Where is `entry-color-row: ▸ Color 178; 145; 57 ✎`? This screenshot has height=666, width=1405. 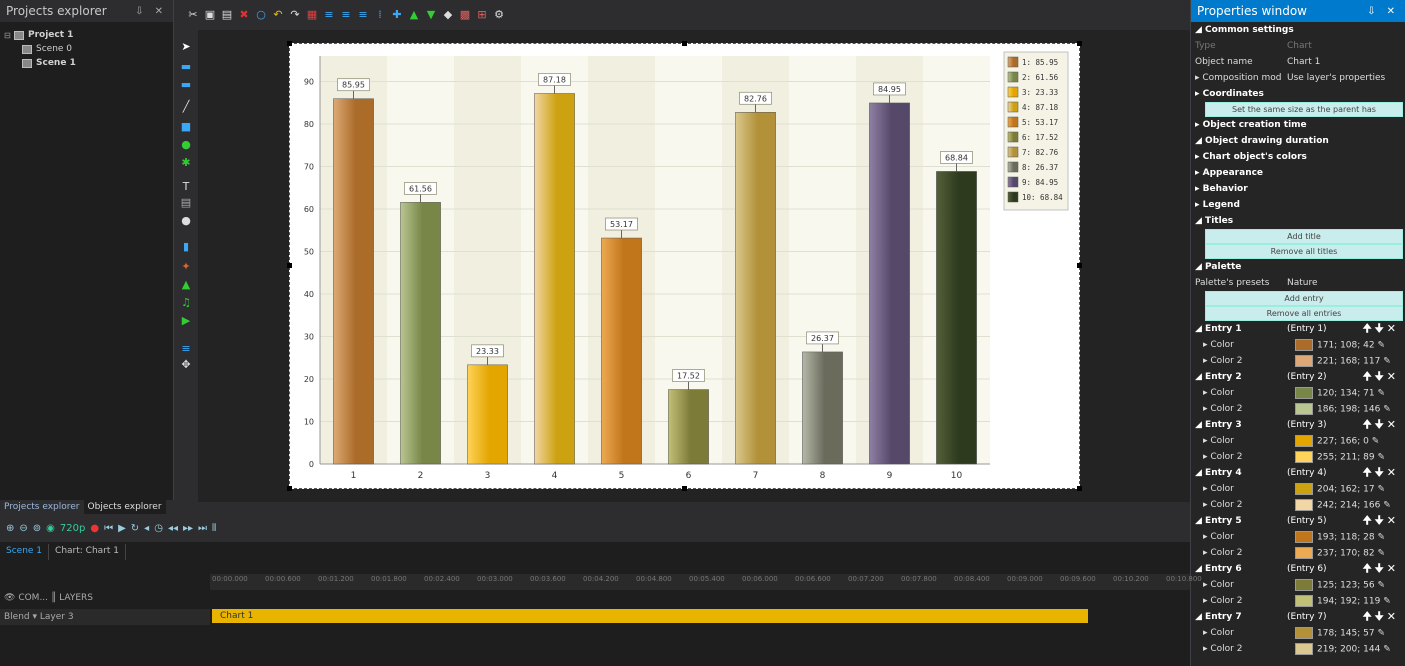
entry-color-row: ▸ Color 178; 145; 57 ✎ is located at coordinates (1298, 633).